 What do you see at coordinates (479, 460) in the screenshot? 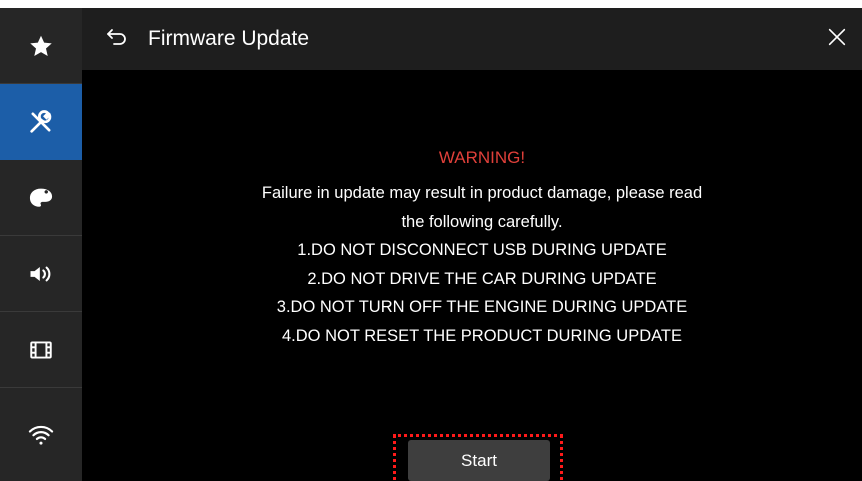
I see `start-button: Start` at bounding box center [479, 460].